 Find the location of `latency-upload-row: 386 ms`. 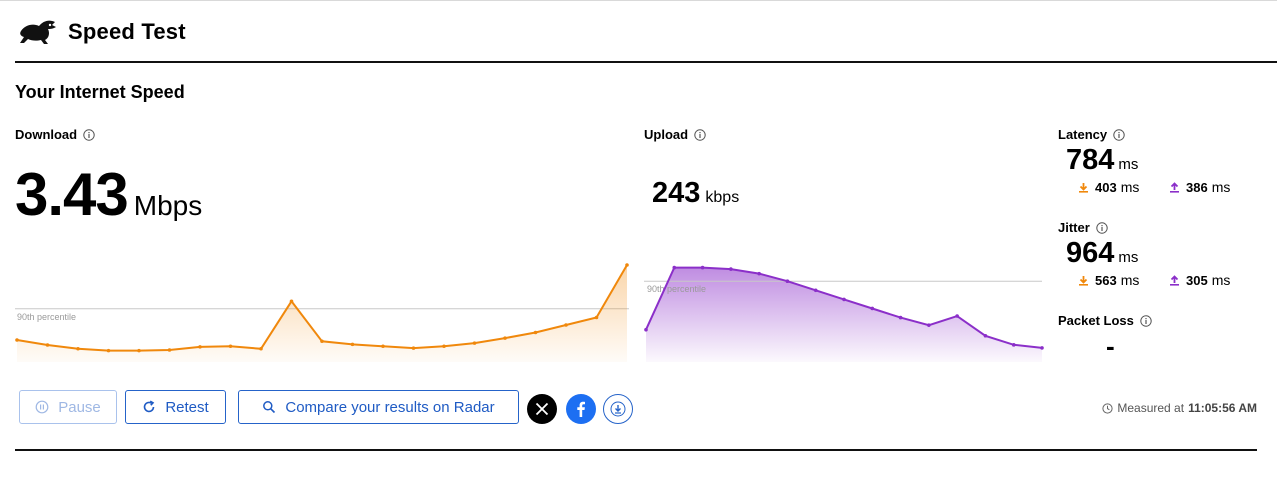

latency-upload-row: 386 ms is located at coordinates (1199, 187).